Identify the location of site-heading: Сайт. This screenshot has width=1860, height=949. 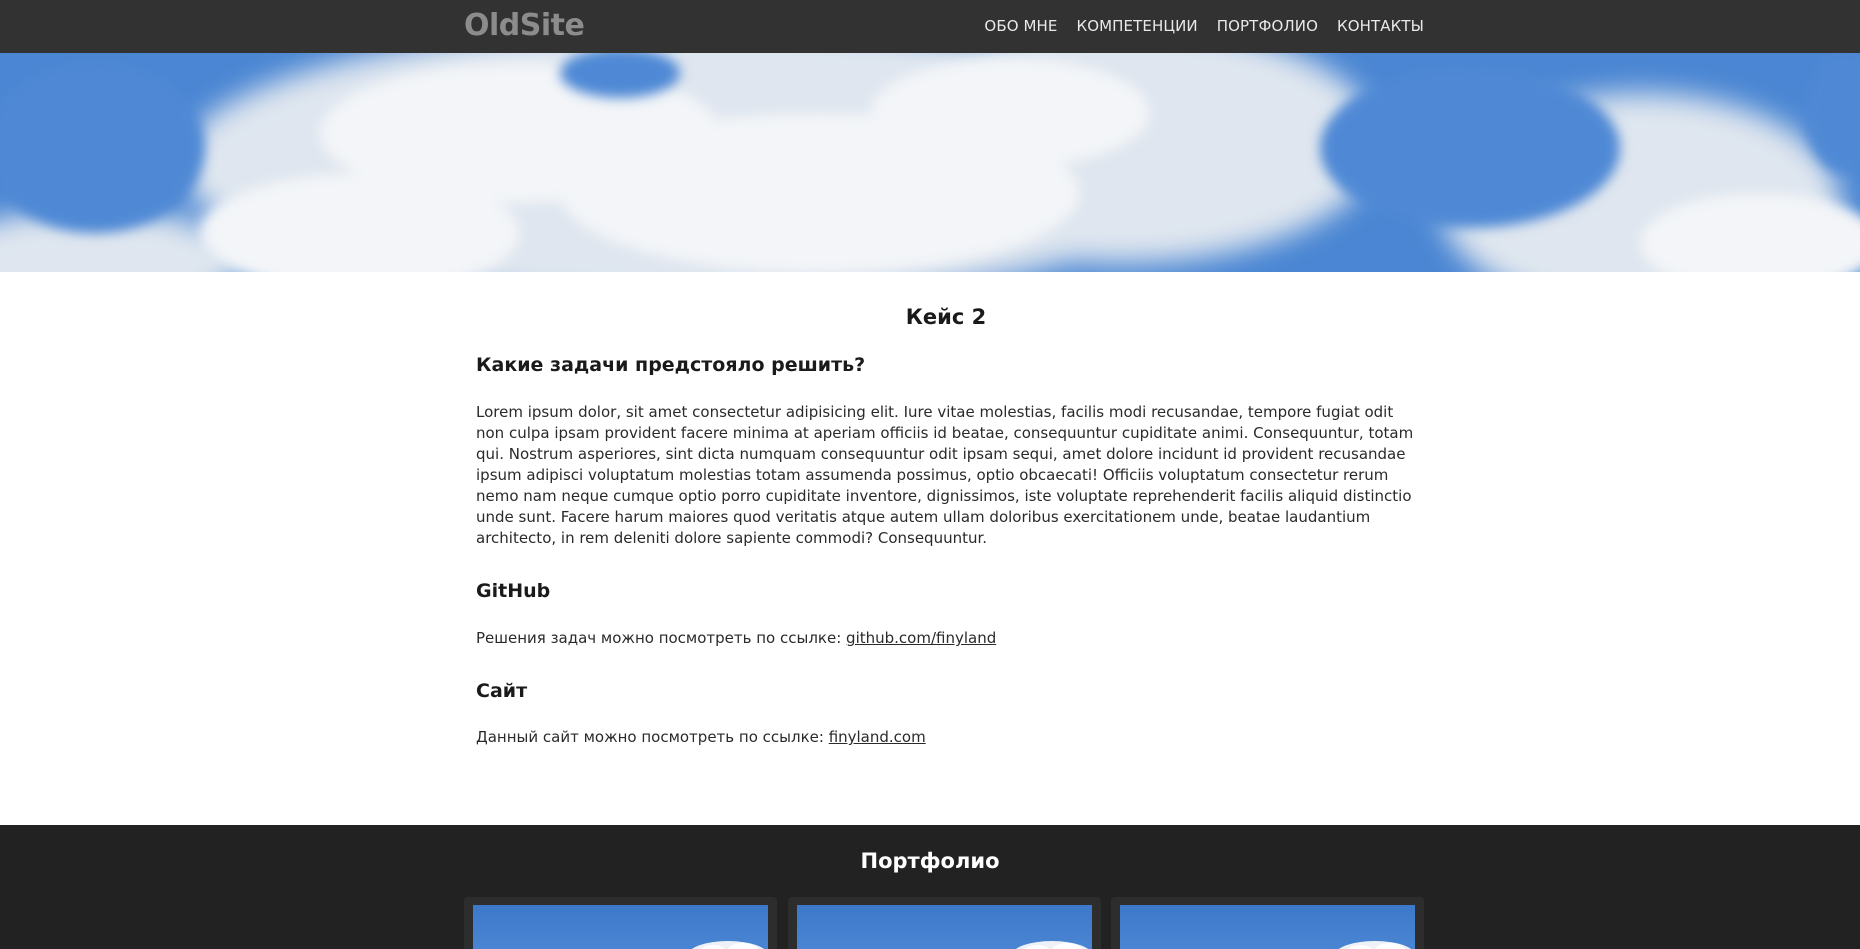
(502, 691).